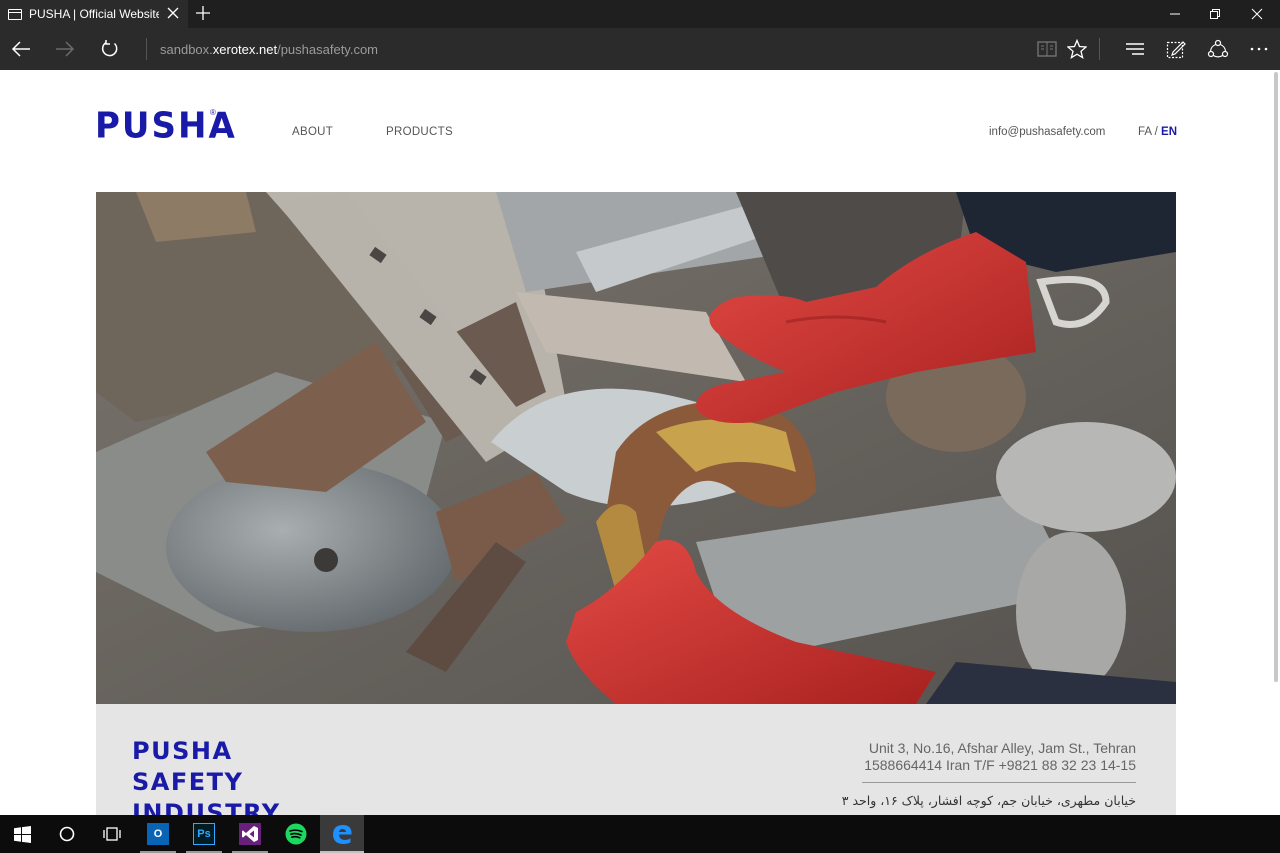  Describe the element at coordinates (213, 112) in the screenshot. I see `registered-mark: ®` at that location.